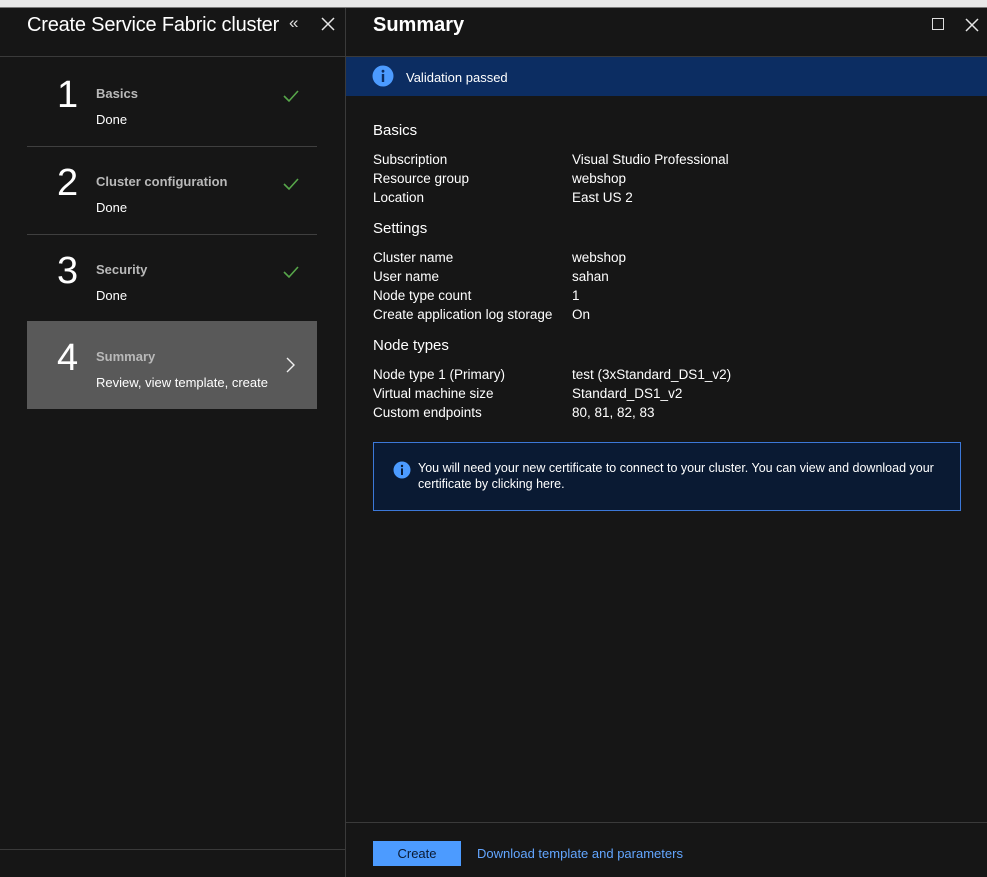 The width and height of the screenshot is (987, 877). What do you see at coordinates (427, 412) in the screenshot?
I see `custom-endpoints-label: Custom endpoints` at bounding box center [427, 412].